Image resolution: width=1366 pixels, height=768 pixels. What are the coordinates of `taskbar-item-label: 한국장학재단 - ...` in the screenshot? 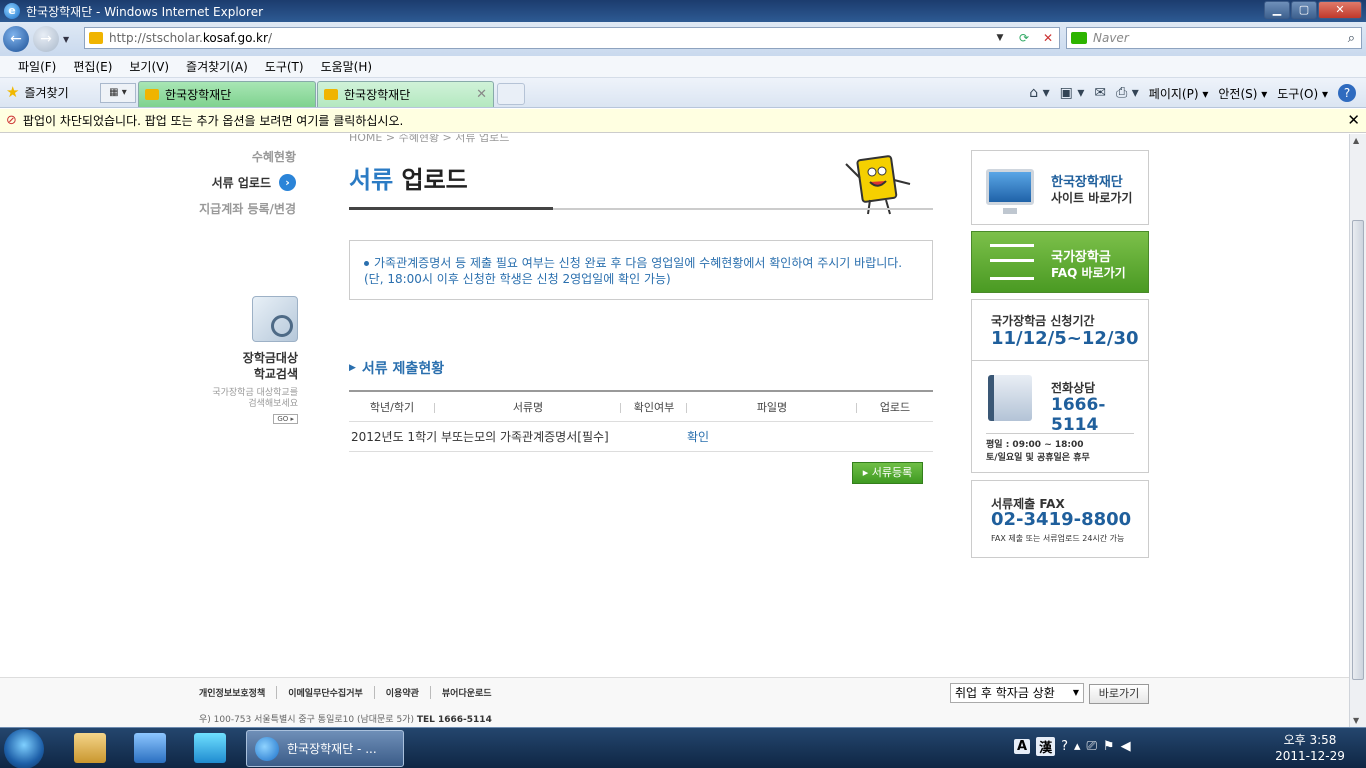 It's located at (332, 749).